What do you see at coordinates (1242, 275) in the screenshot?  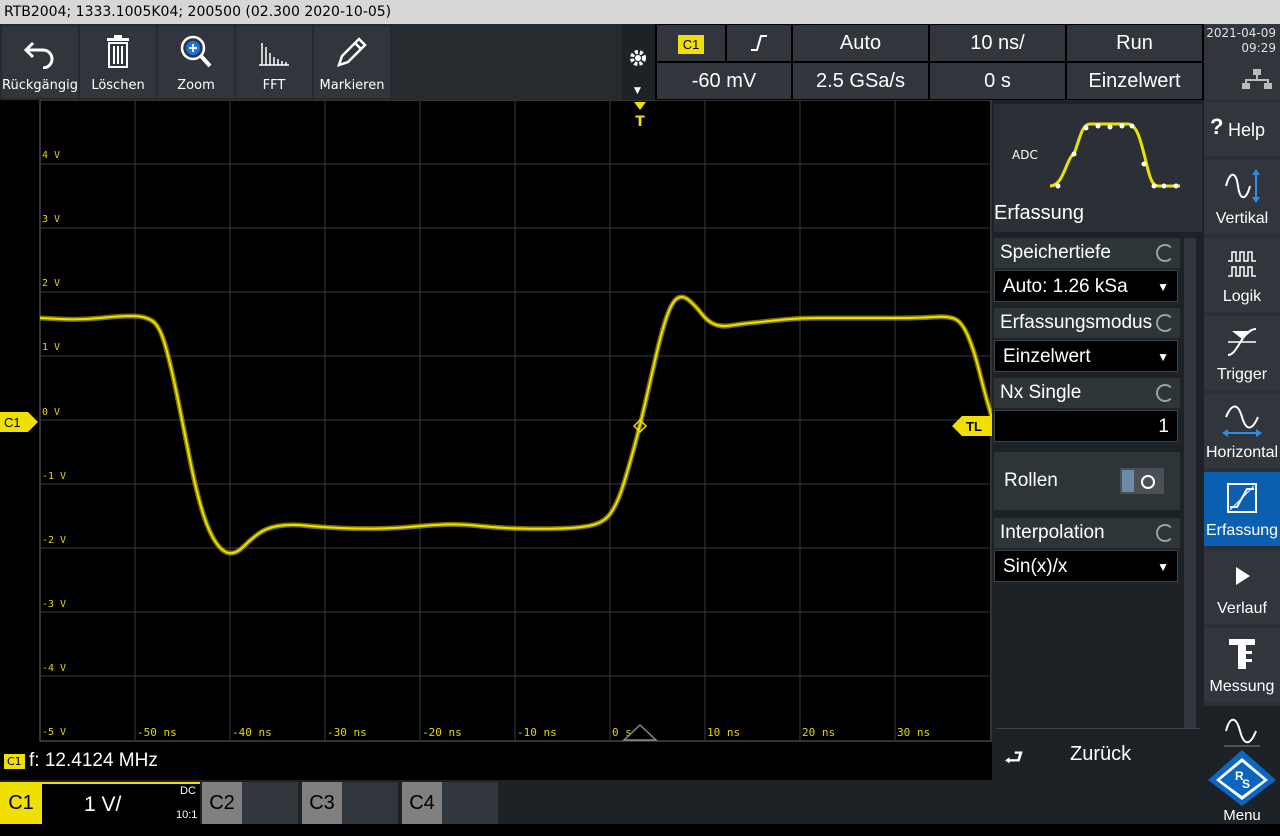 I see `sidebar-item-logic: Logik` at bounding box center [1242, 275].